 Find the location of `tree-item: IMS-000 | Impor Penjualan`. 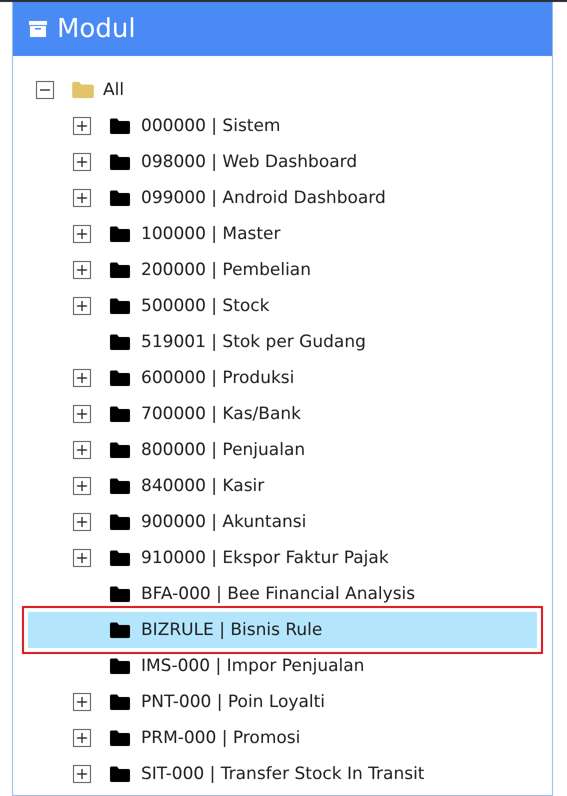

tree-item: IMS-000 | Impor Penjualan is located at coordinates (252, 666).